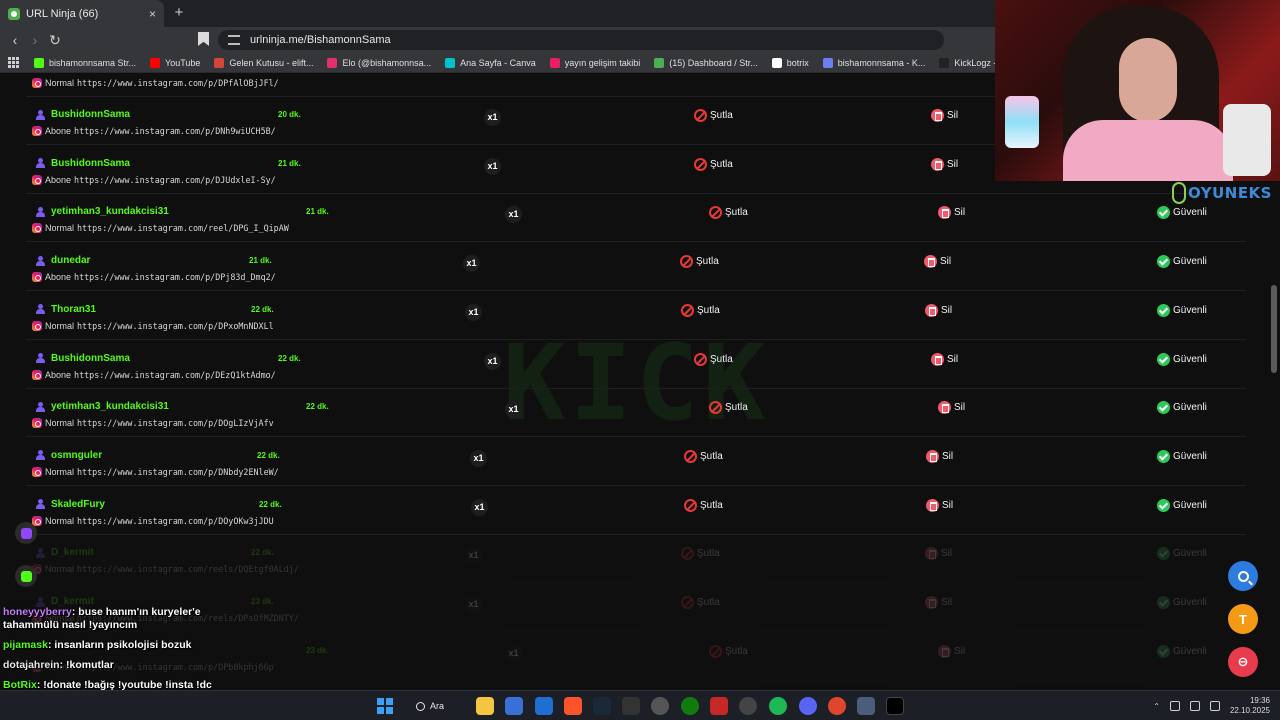 The width and height of the screenshot is (1280, 720). What do you see at coordinates (26, 576) in the screenshot?
I see `kick-icon` at bounding box center [26, 576].